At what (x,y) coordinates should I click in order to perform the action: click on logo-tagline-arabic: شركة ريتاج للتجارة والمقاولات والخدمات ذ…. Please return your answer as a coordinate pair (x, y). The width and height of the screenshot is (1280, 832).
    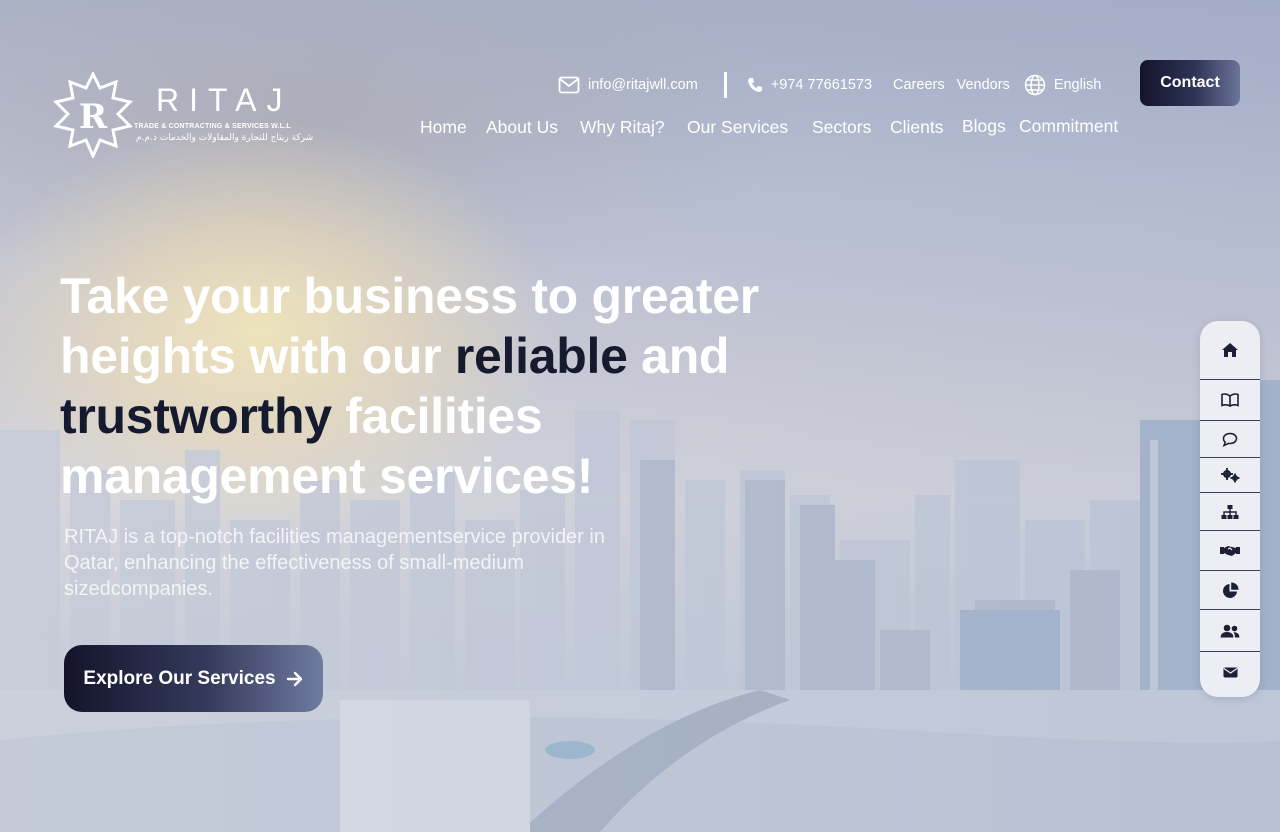
    Looking at the image, I should click on (225, 138).